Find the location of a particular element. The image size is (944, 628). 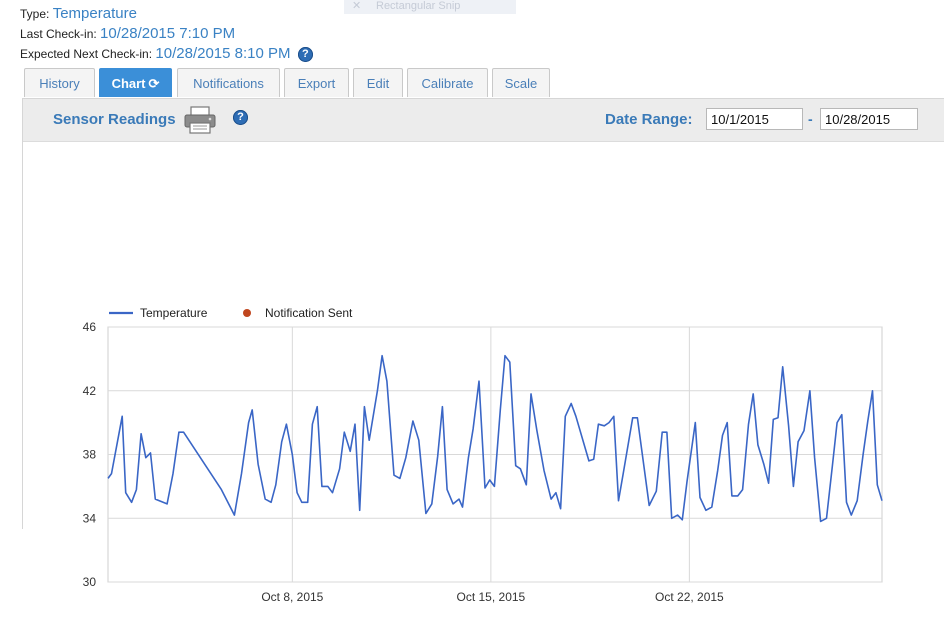

snip-label: Rectangular Snip is located at coordinates (418, 6).